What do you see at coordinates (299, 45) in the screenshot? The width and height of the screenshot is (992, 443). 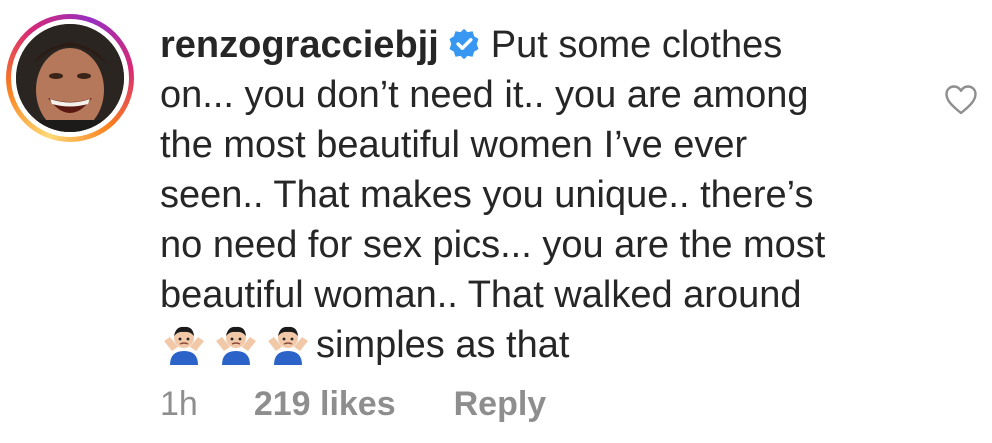 I see `username: renzogracciebjj` at bounding box center [299, 45].